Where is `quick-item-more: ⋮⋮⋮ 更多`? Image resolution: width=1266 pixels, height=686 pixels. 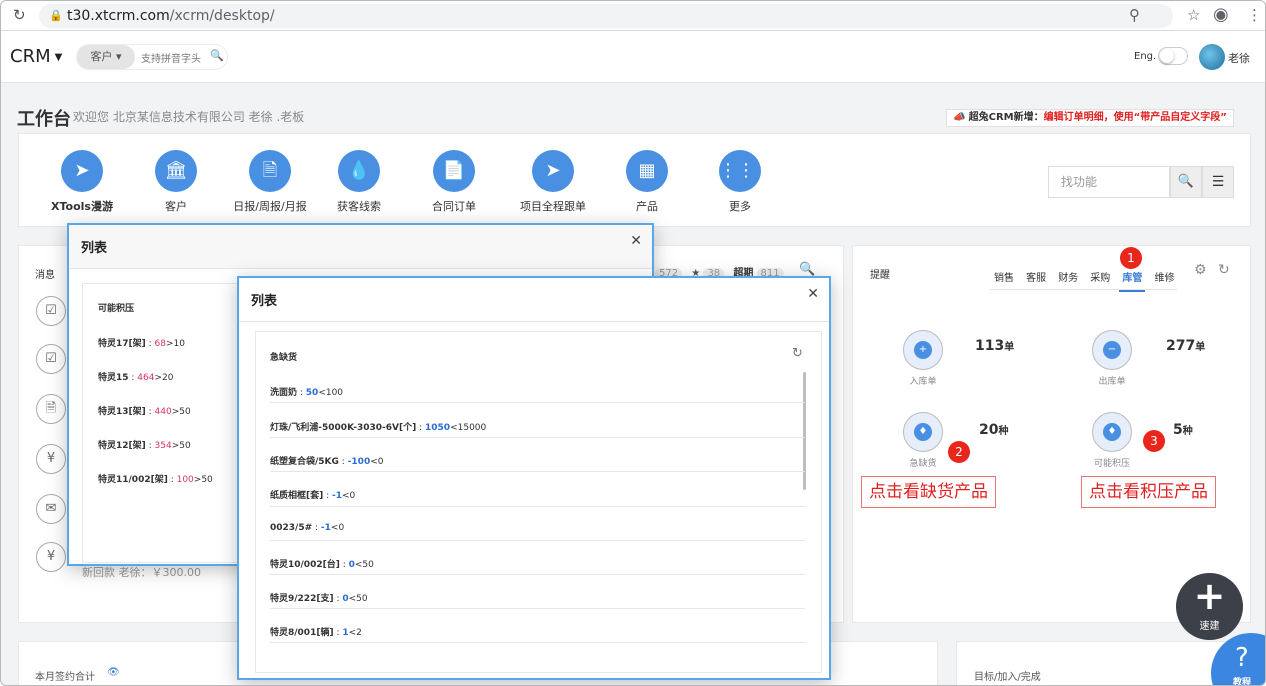 quick-item-more: ⋮⋮⋮ 更多 is located at coordinates (740, 182).